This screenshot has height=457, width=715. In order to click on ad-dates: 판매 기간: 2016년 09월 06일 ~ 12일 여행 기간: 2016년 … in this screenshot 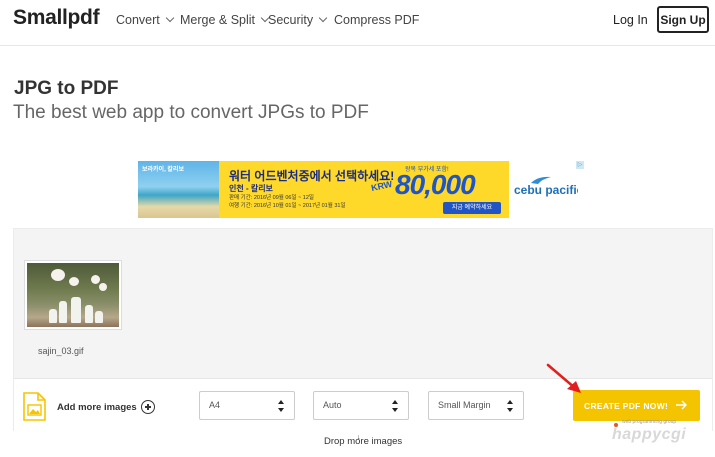, I will do `click(287, 202)`.